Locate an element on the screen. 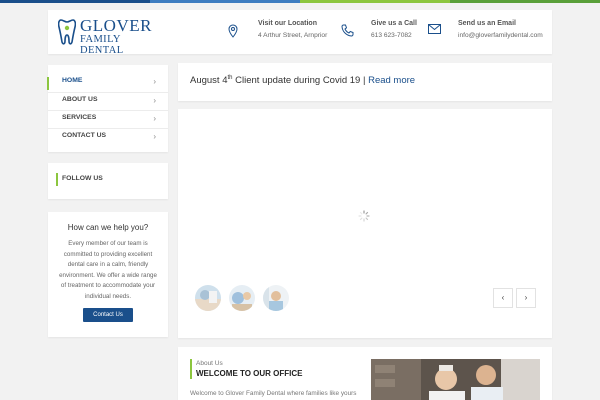  tooth-icon is located at coordinates (67, 32).